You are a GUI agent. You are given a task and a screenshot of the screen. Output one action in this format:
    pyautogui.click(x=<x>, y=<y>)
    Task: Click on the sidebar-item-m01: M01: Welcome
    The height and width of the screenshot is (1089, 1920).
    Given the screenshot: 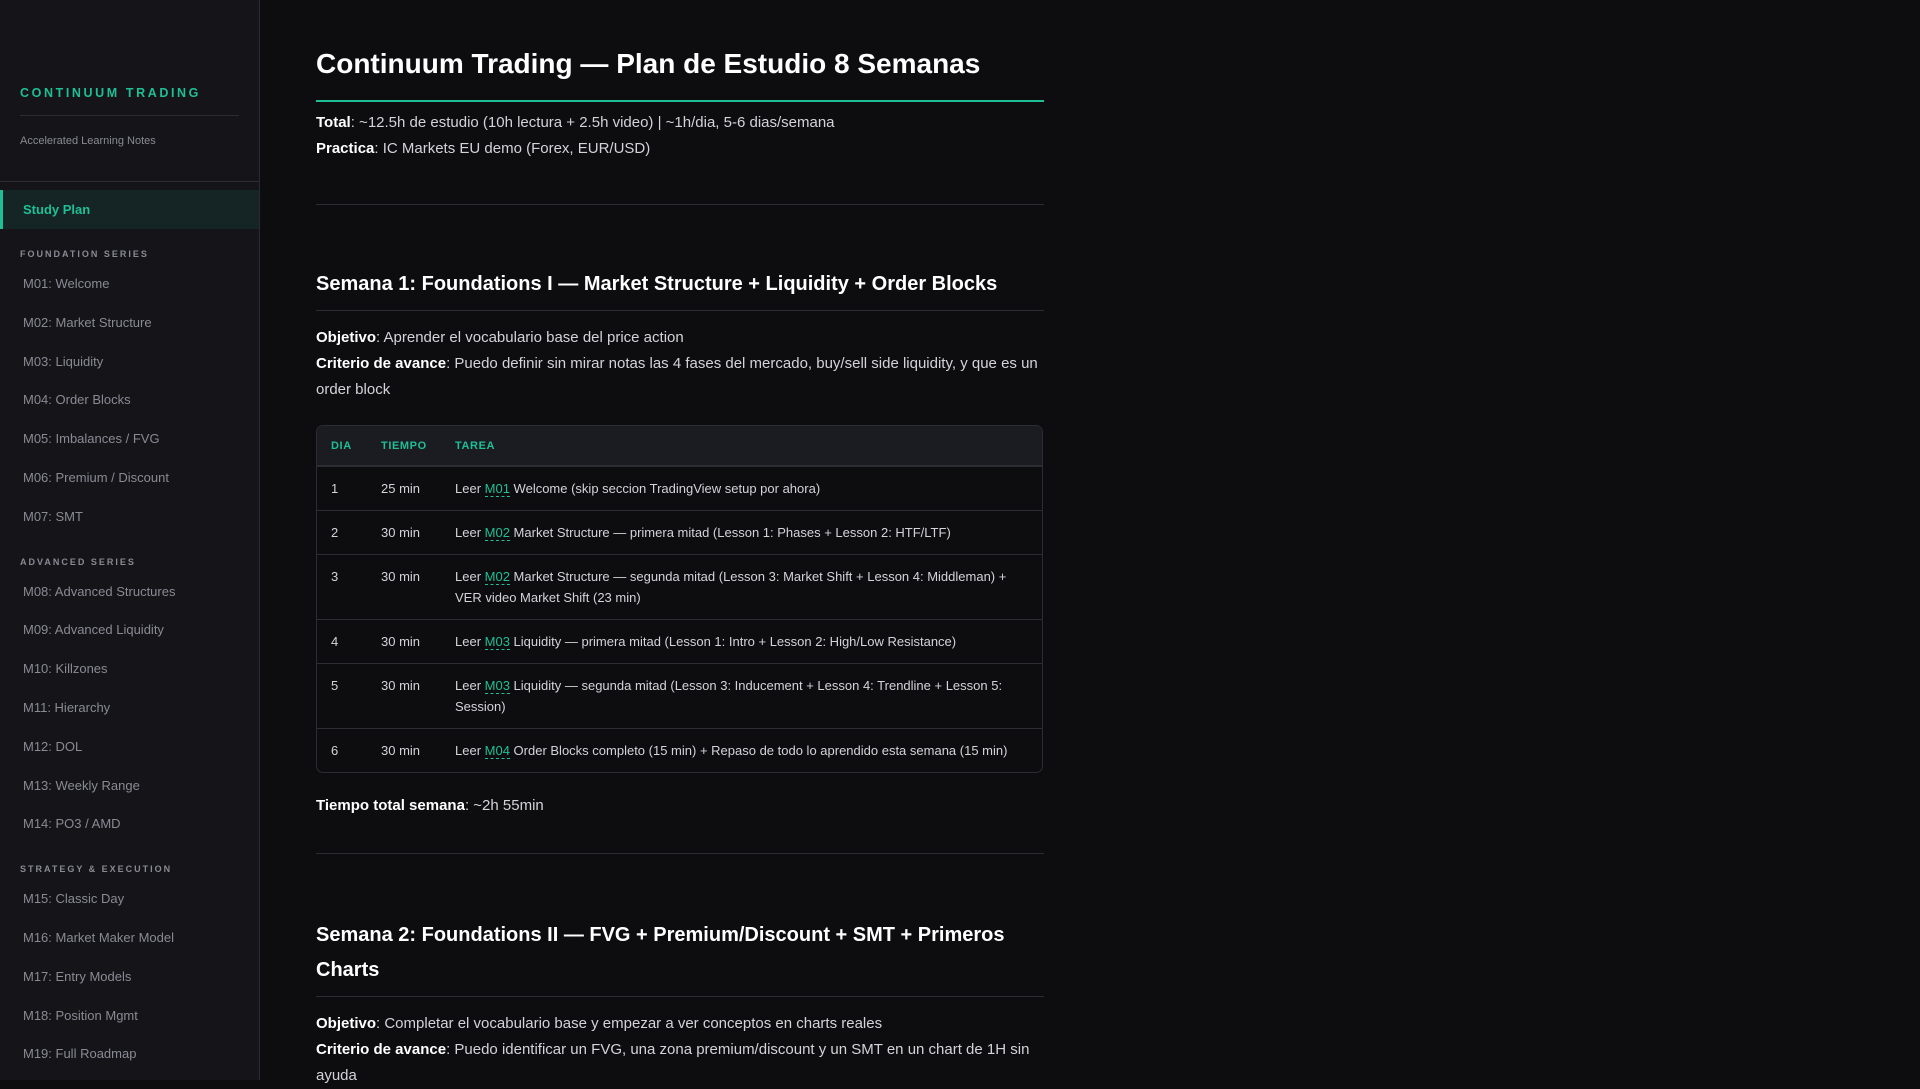 What is the action you would take?
    pyautogui.click(x=129, y=284)
    